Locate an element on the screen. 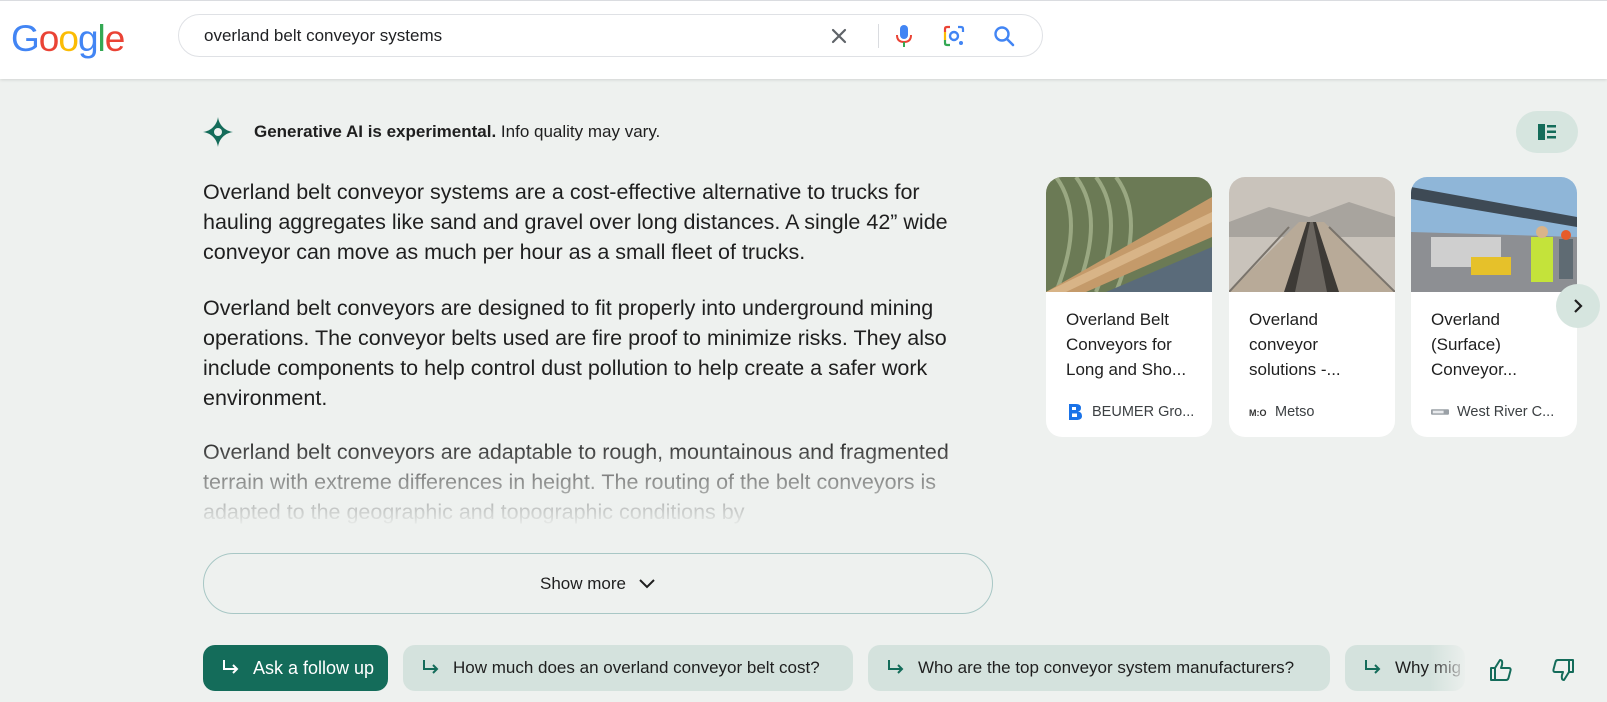 Image resolution: width=1607 pixels, height=702 pixels. thumbs-down-icon is located at coordinates (1563, 670).